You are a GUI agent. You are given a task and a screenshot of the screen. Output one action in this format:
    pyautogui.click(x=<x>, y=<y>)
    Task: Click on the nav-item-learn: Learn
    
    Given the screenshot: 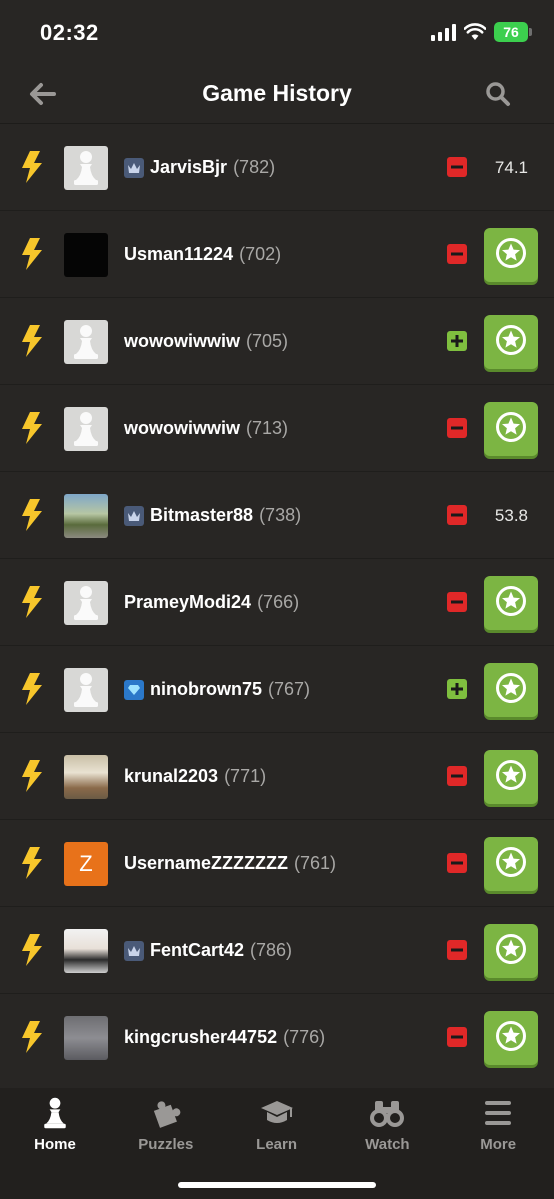 What is the action you would take?
    pyautogui.click(x=277, y=1128)
    